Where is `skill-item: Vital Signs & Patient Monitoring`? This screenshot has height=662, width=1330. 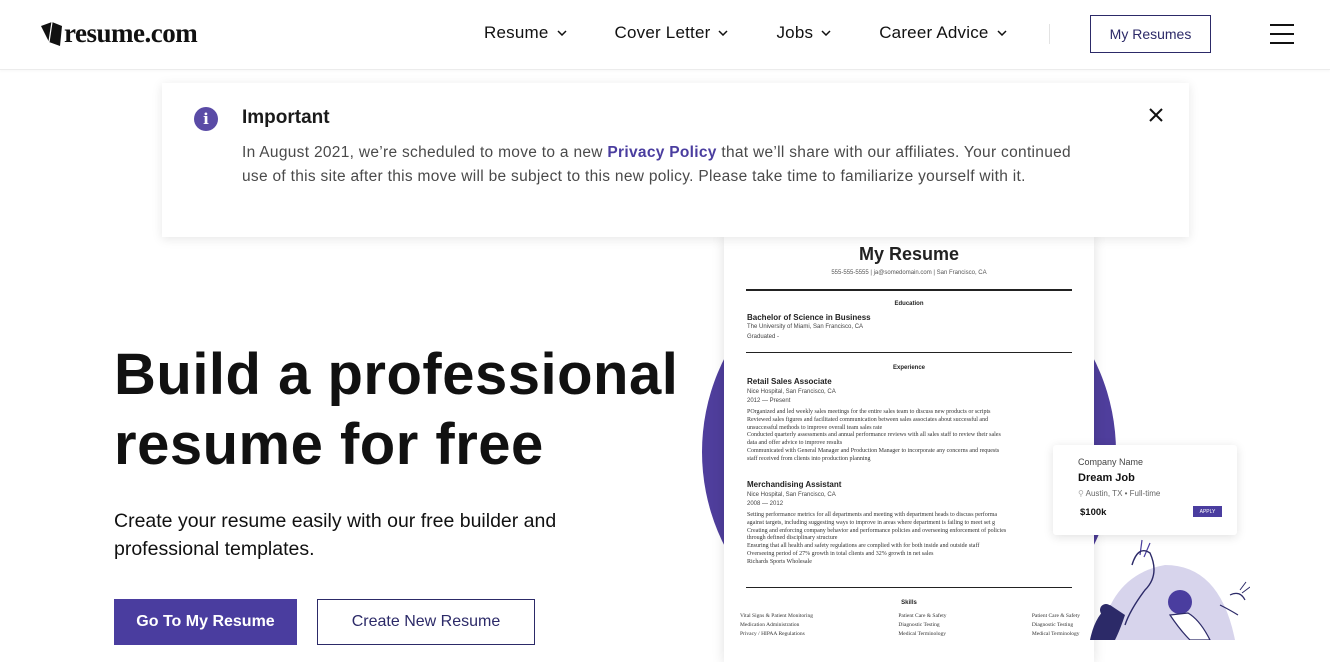 skill-item: Vital Signs & Patient Monitoring is located at coordinates (777, 616).